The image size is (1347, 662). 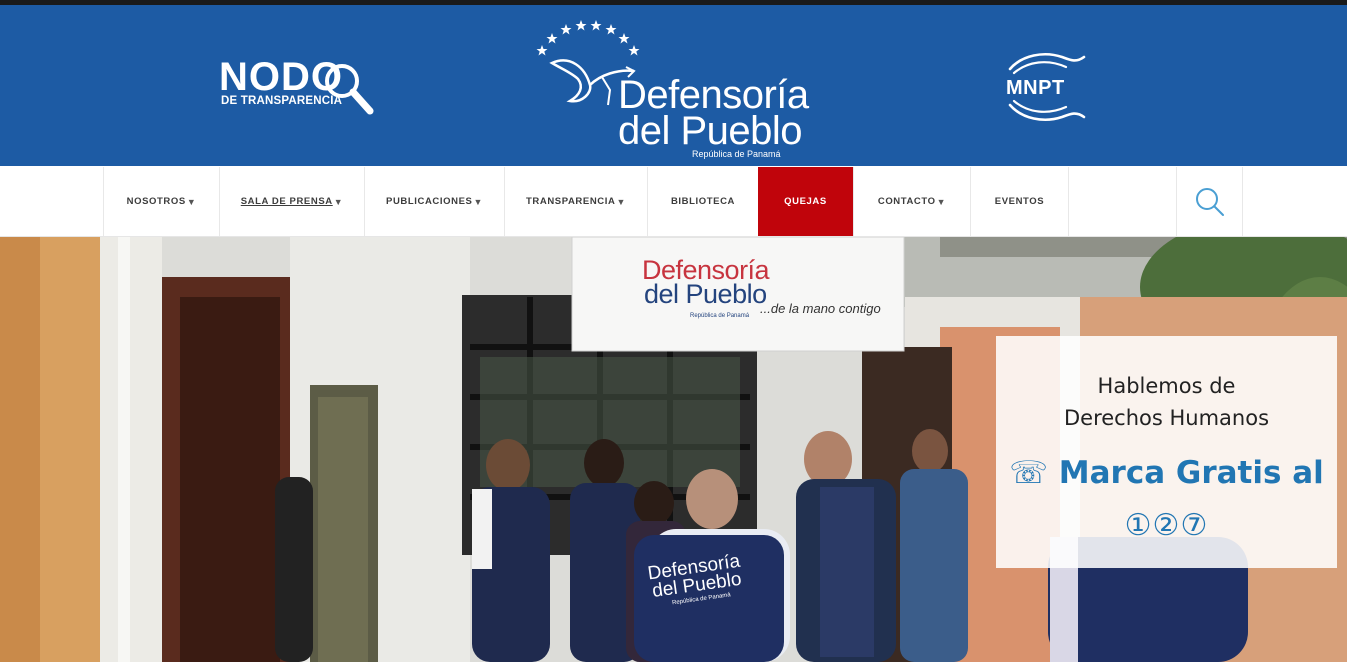 I want to click on magnifier-icon, so click(x=349, y=89).